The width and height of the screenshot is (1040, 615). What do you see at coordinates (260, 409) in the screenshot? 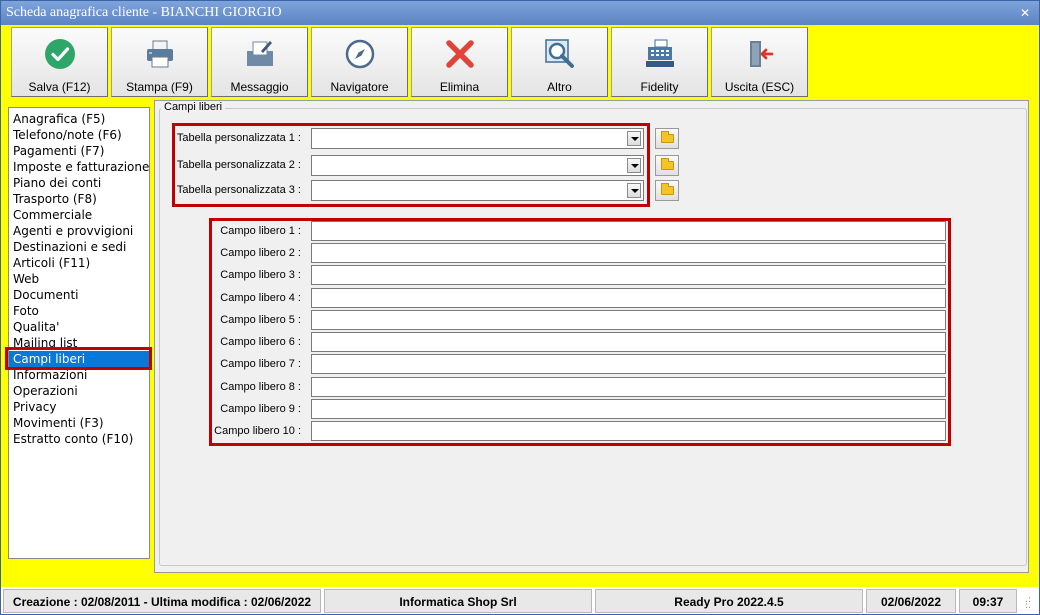
I see `free-field-9-label: Campo libero 9 :` at bounding box center [260, 409].